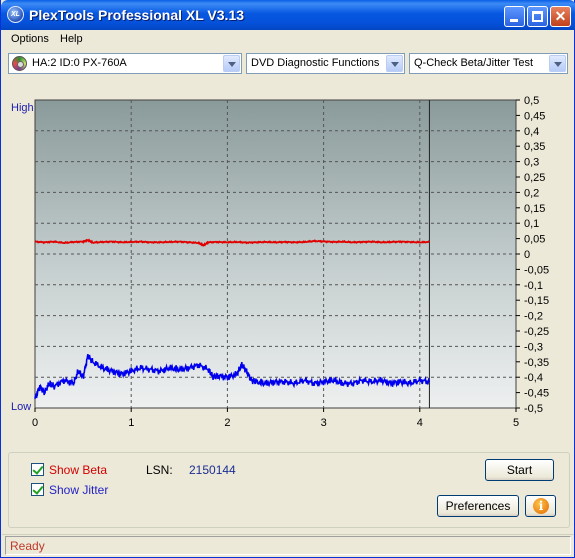 The width and height of the screenshot is (575, 558). I want to click on menu-help: Help, so click(71, 39).